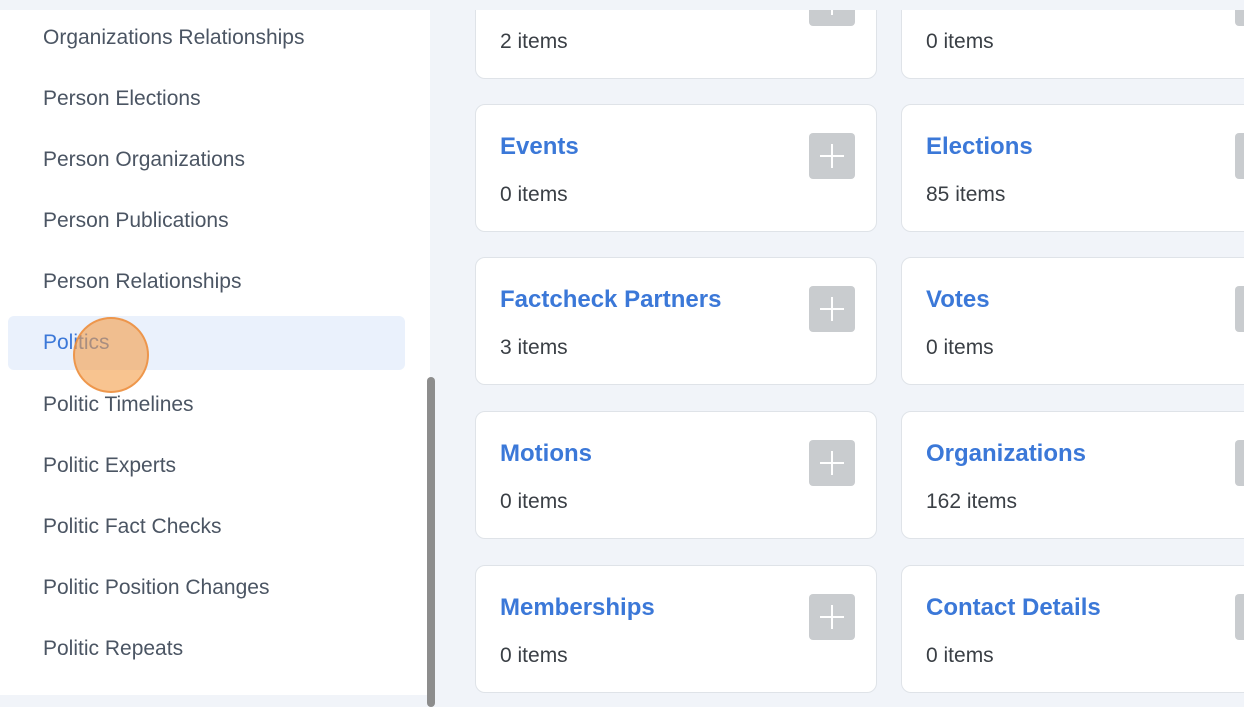 The width and height of the screenshot is (1244, 707). What do you see at coordinates (534, 347) in the screenshot?
I see `card-count: 3 items` at bounding box center [534, 347].